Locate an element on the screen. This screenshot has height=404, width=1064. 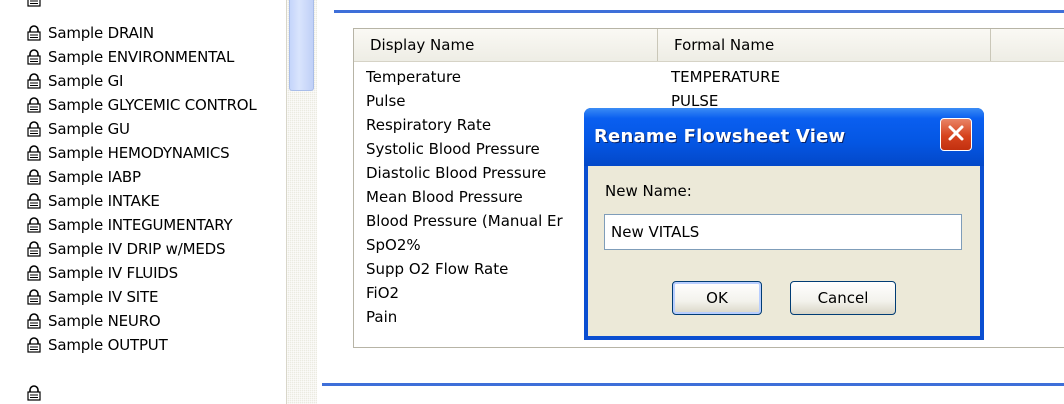
tree-item-partial is located at coordinates (37, 5).